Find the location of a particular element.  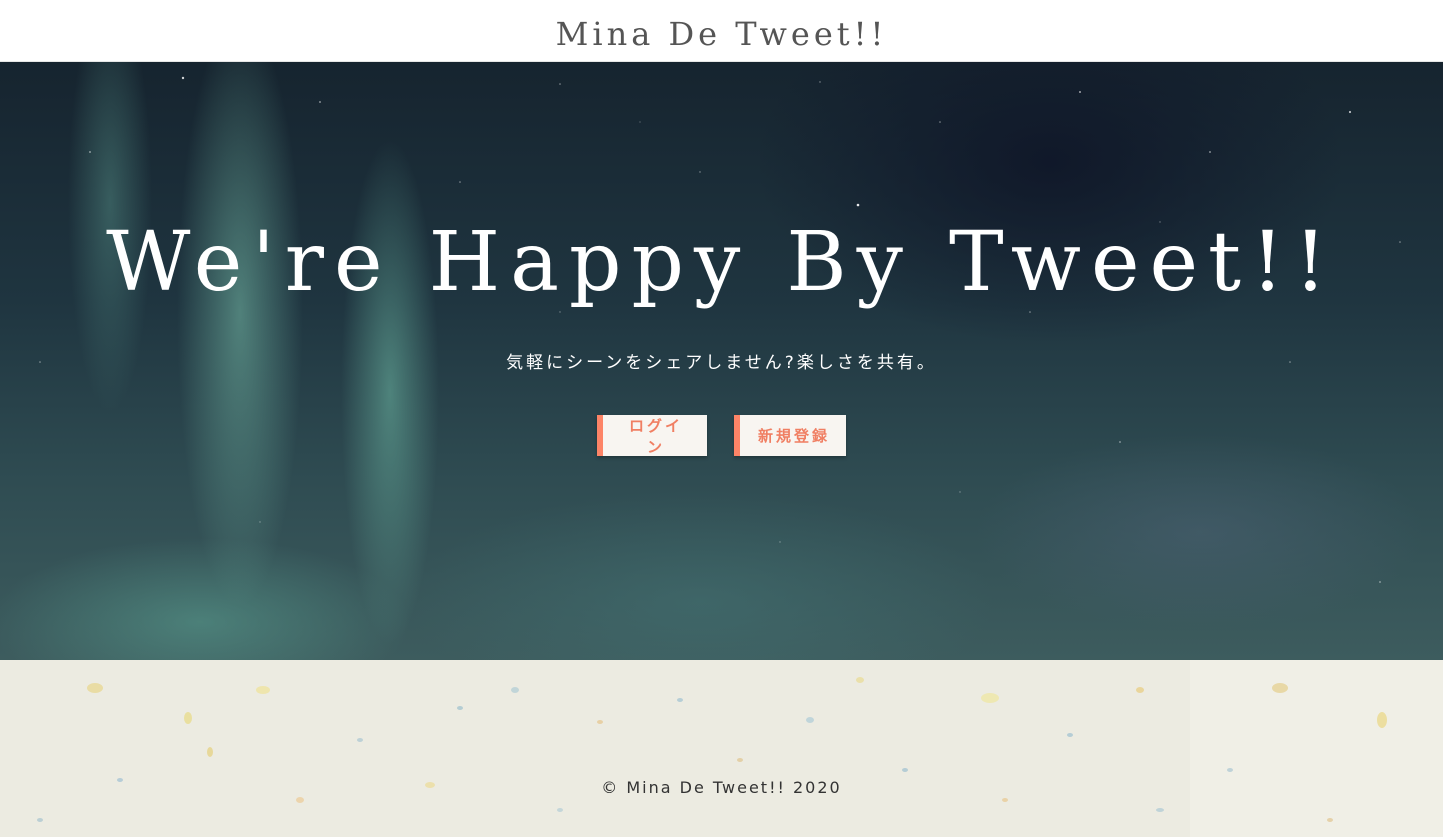

hero-button-group: ログイン 新規登録 is located at coordinates (721, 435).